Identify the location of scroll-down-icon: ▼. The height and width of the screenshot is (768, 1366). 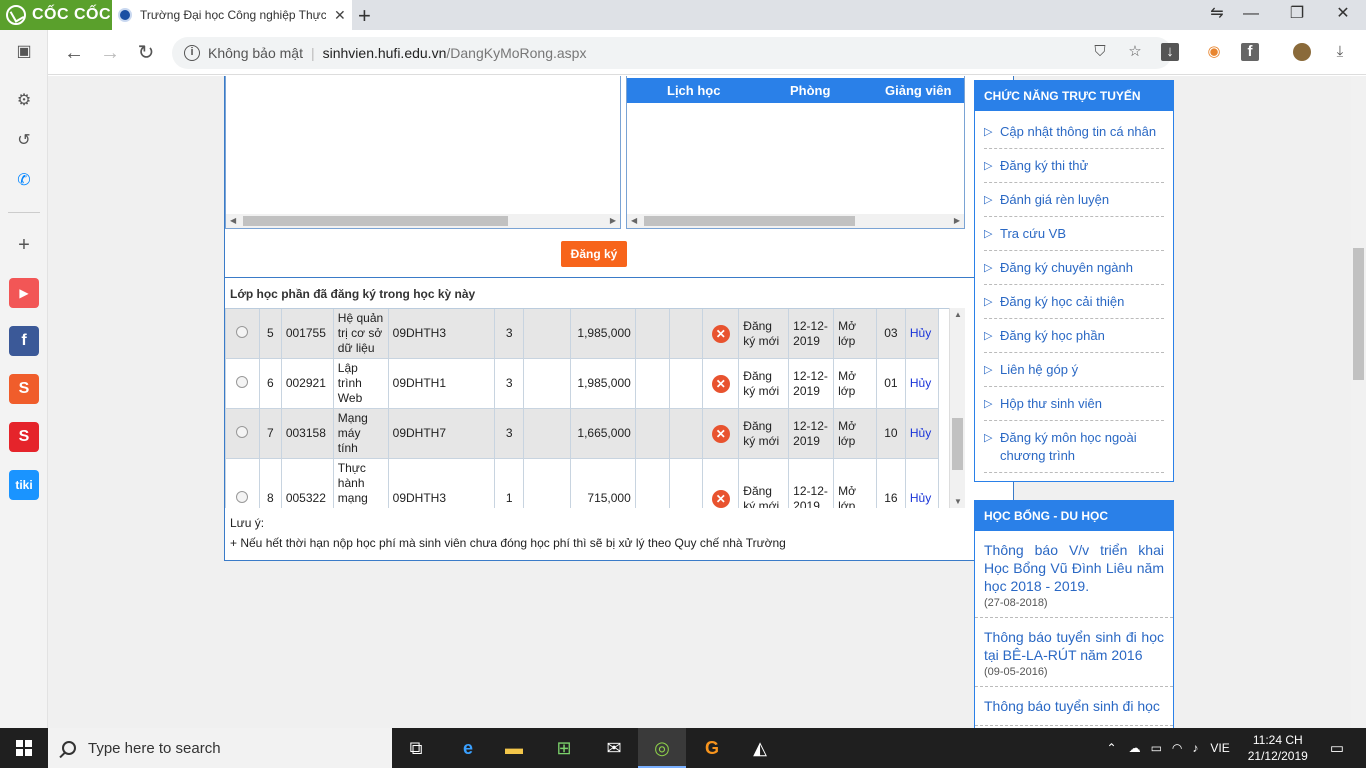
(958, 501).